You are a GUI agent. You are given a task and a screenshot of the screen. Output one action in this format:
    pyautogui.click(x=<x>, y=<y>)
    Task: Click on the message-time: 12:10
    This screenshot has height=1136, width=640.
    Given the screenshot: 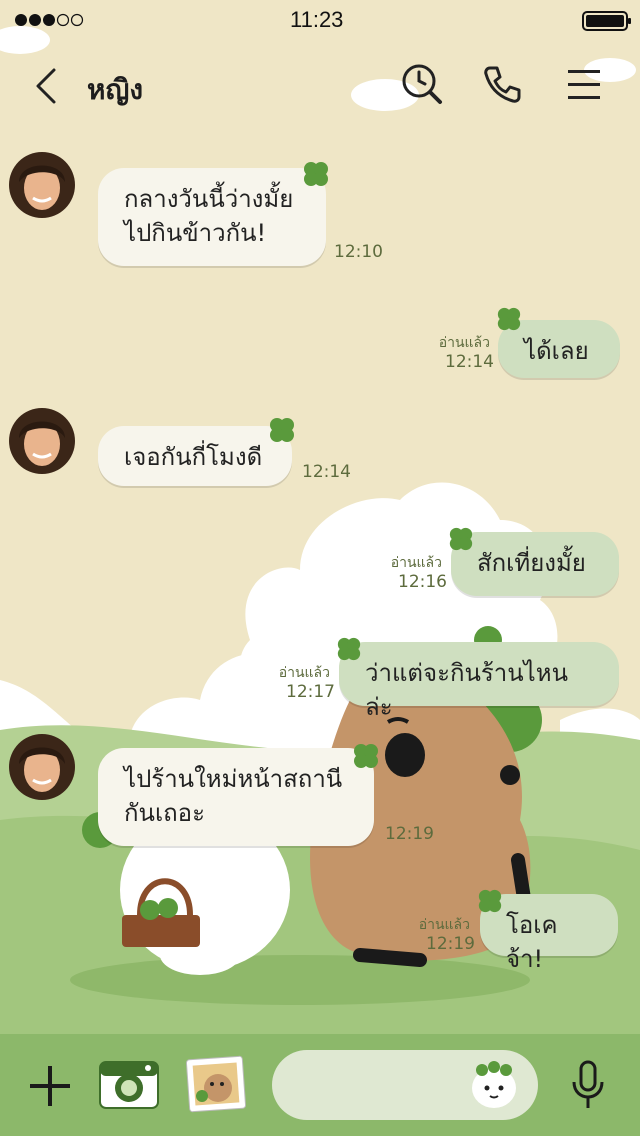 What is the action you would take?
    pyautogui.click(x=358, y=252)
    